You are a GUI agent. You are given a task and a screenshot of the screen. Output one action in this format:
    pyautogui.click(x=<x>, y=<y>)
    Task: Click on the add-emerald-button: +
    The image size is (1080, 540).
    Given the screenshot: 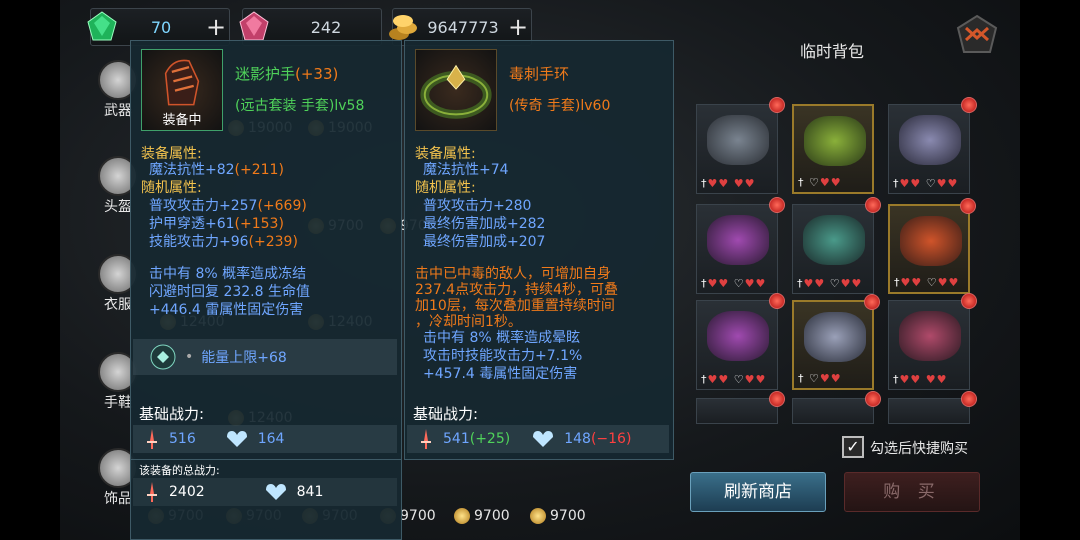 What is the action you would take?
    pyautogui.click(x=216, y=27)
    